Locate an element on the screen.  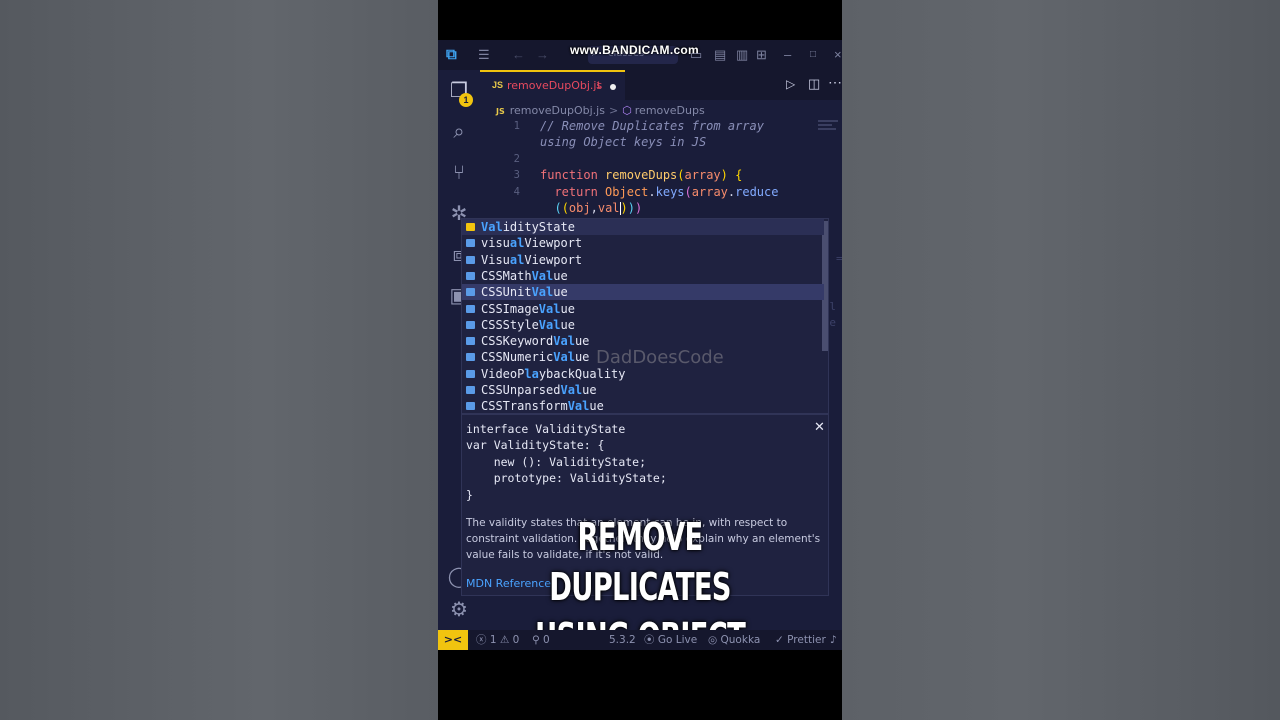
tab-removeDupObj: JS removeDupObj.js 1 is located at coordinates (552, 85).